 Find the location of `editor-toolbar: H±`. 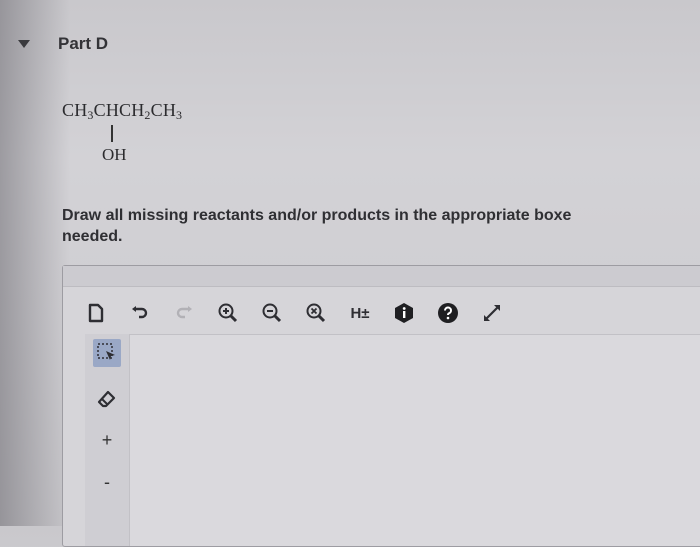

editor-toolbar: H± is located at coordinates (294, 313).